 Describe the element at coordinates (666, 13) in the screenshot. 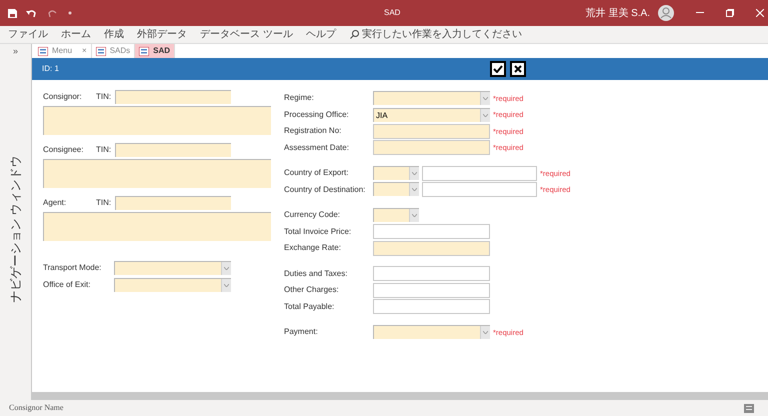

I see `avatar-icon` at that location.